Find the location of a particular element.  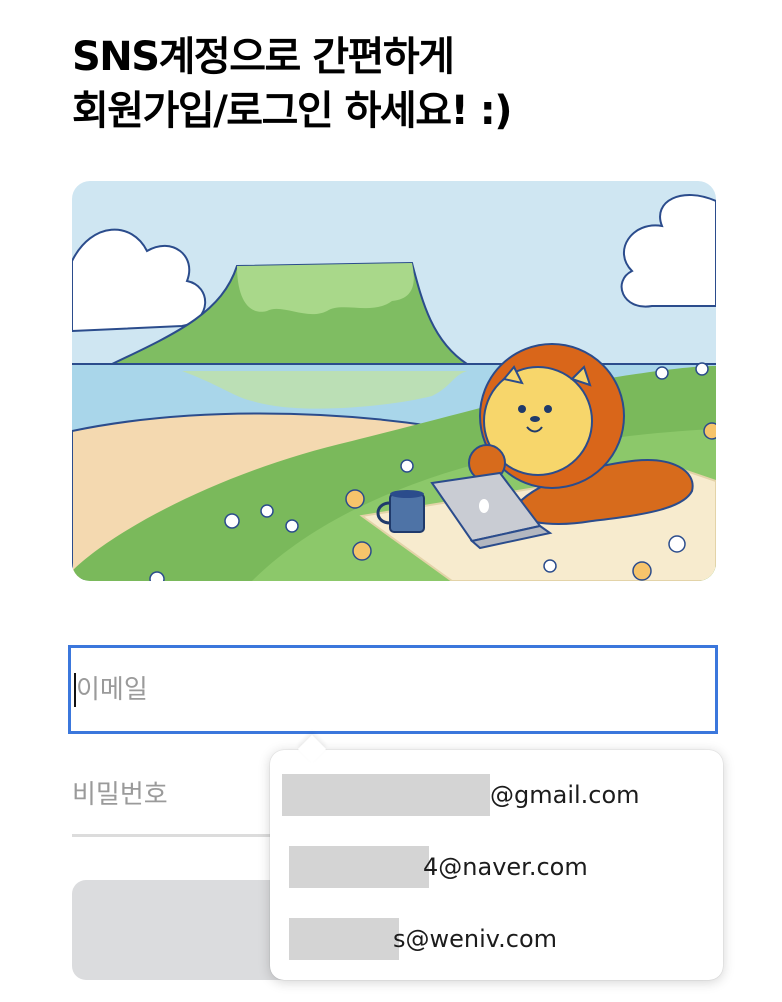

suggestion-domain: s@weniv.com is located at coordinates (475, 939).